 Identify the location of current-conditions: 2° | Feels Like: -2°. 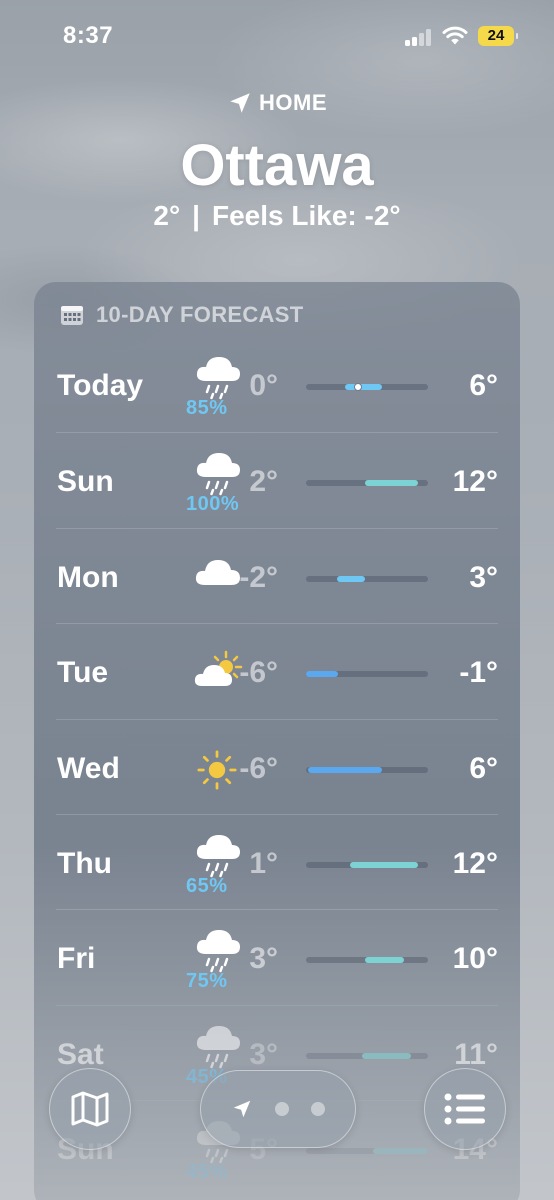
(277, 216).